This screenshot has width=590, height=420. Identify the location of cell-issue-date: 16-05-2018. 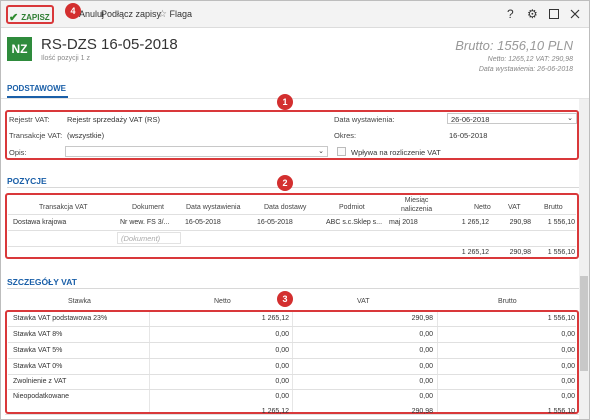
(203, 222).